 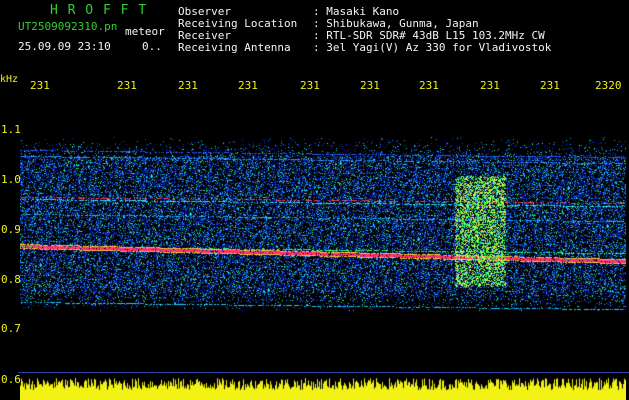 What do you see at coordinates (99, 10) in the screenshot?
I see `app-title: H R O F F T` at bounding box center [99, 10].